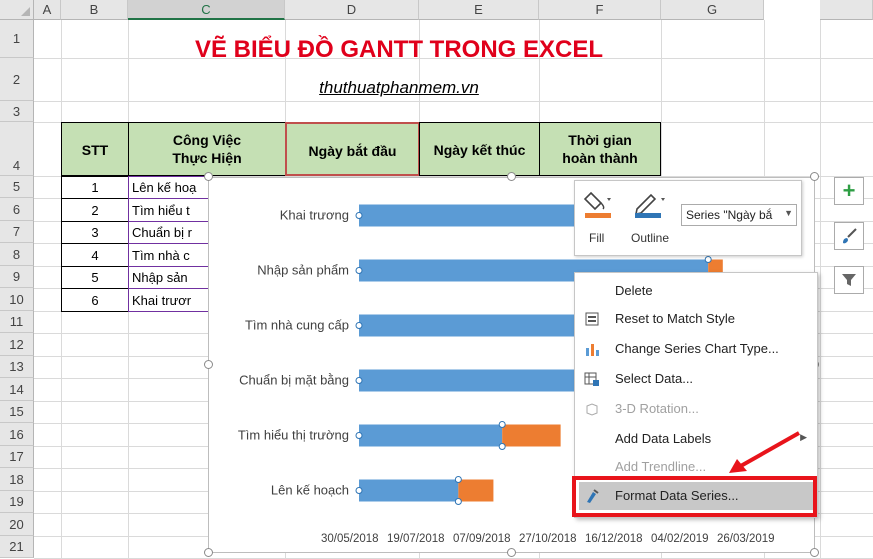 The image size is (873, 559). I want to click on task-cell: Khai trươr, so click(169, 300).